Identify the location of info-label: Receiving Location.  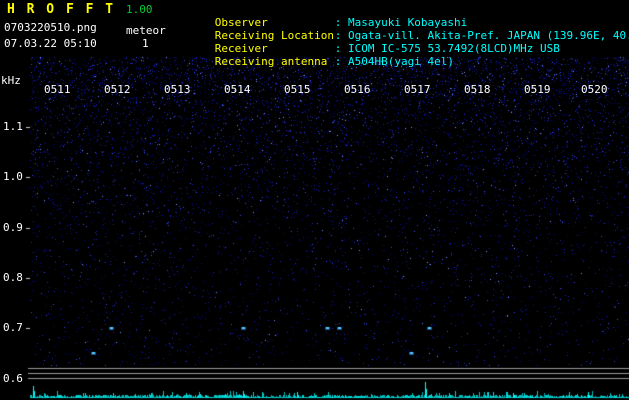
(274, 35).